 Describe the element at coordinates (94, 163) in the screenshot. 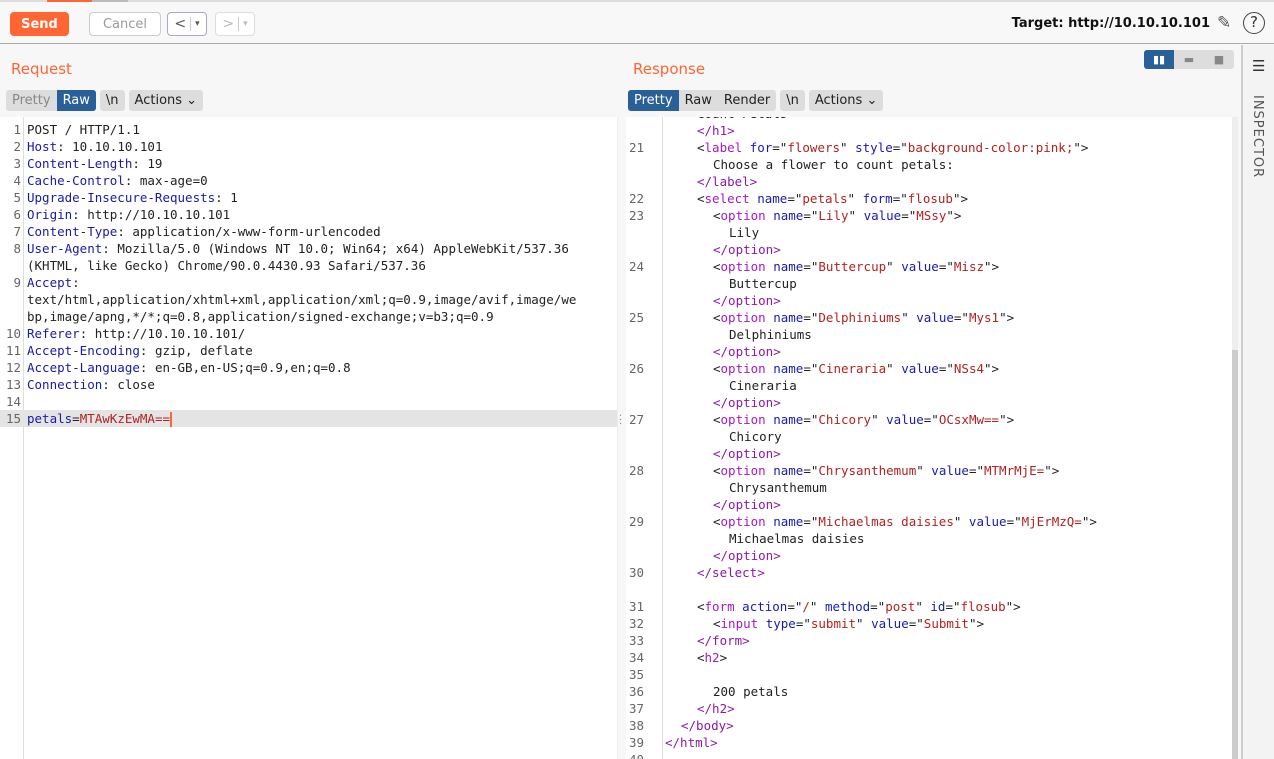

I see `code-text: Content-Length: 19` at that location.